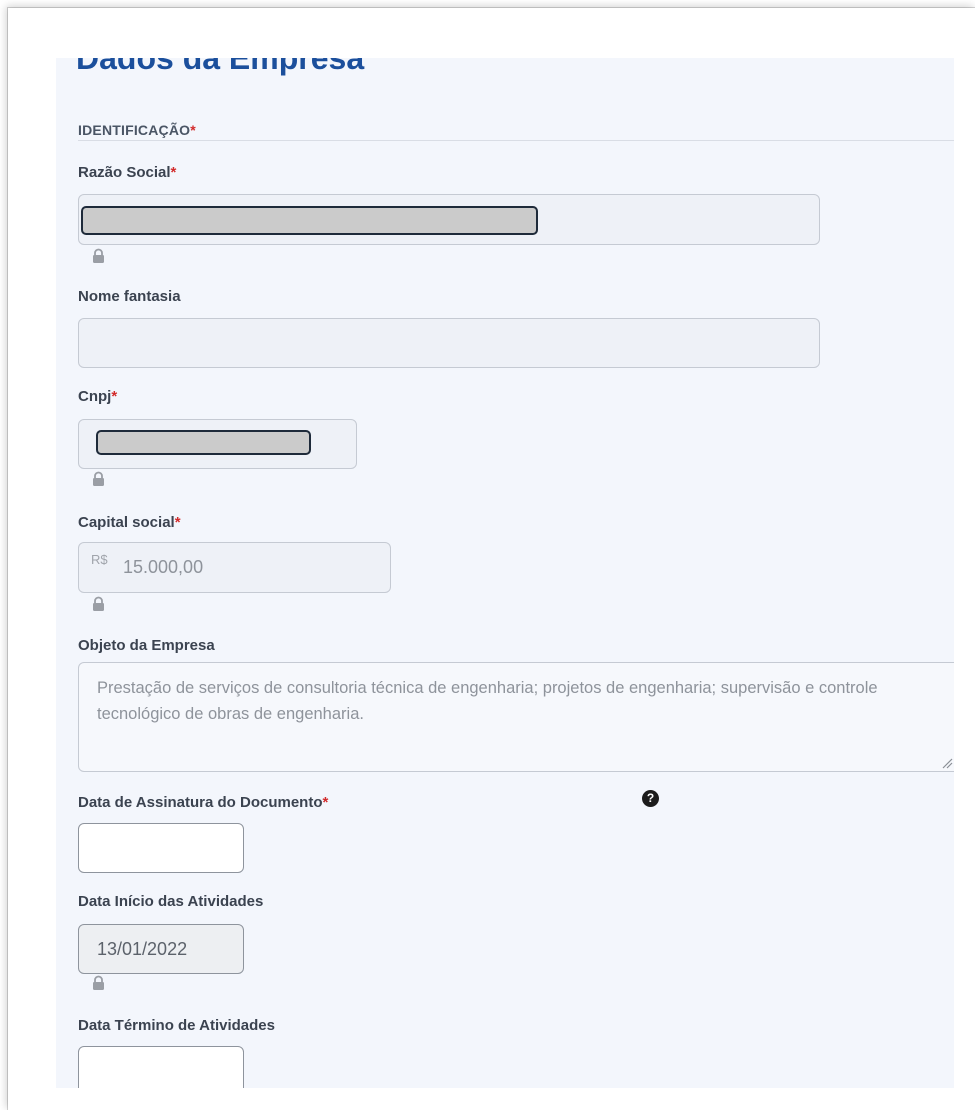  What do you see at coordinates (129, 296) in the screenshot?
I see `nome-fantasia-label: Nome fantasia` at bounding box center [129, 296].